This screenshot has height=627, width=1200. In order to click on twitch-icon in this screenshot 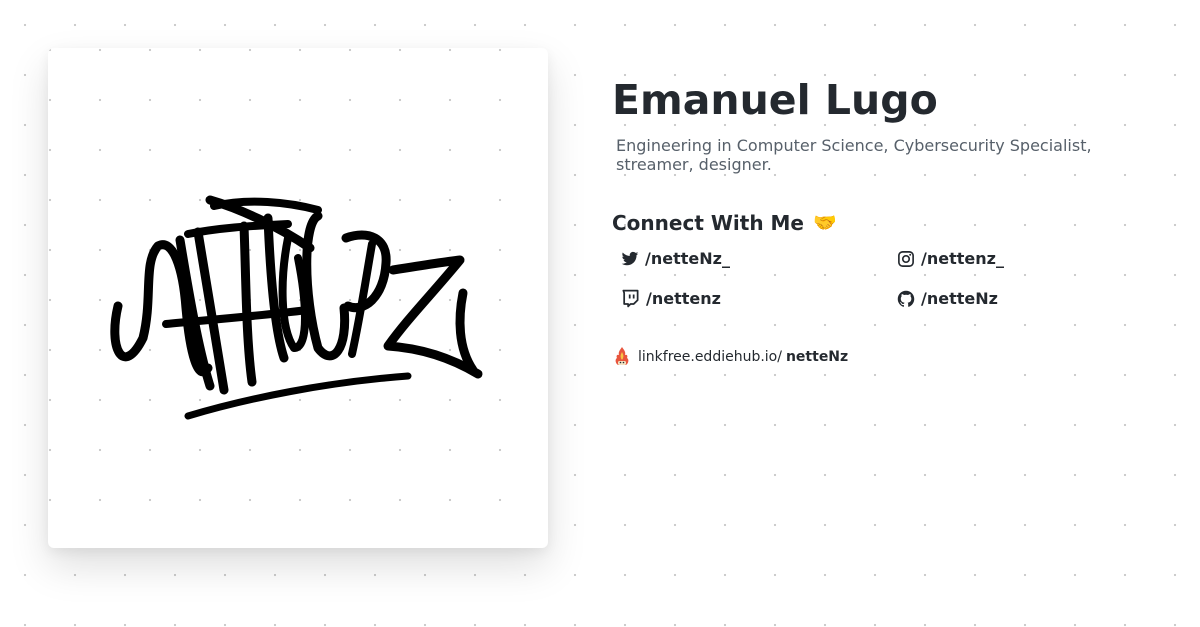, I will do `click(630, 298)`.